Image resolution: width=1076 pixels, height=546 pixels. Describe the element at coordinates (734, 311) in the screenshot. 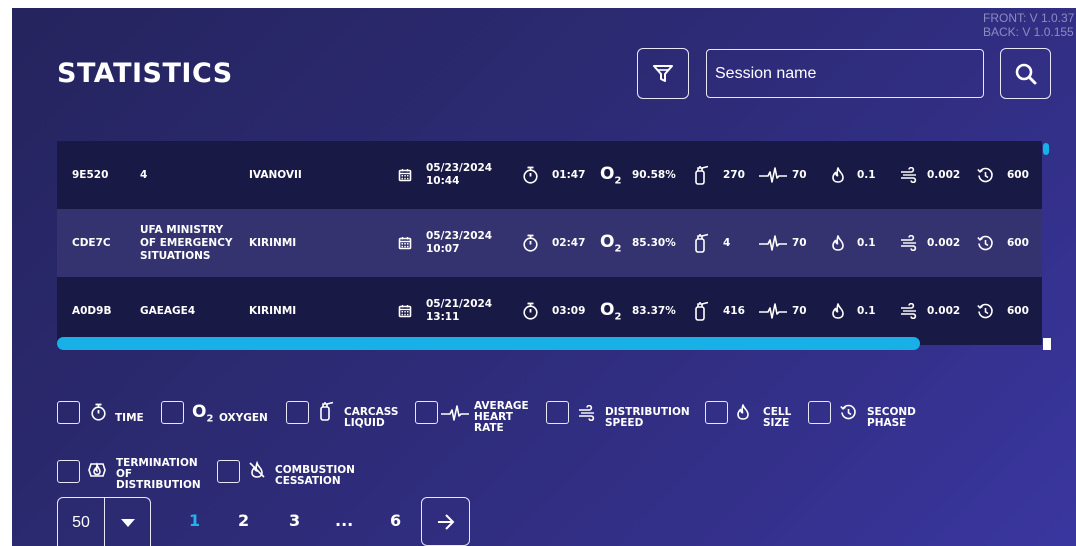

I see `liquid-value: 416` at that location.